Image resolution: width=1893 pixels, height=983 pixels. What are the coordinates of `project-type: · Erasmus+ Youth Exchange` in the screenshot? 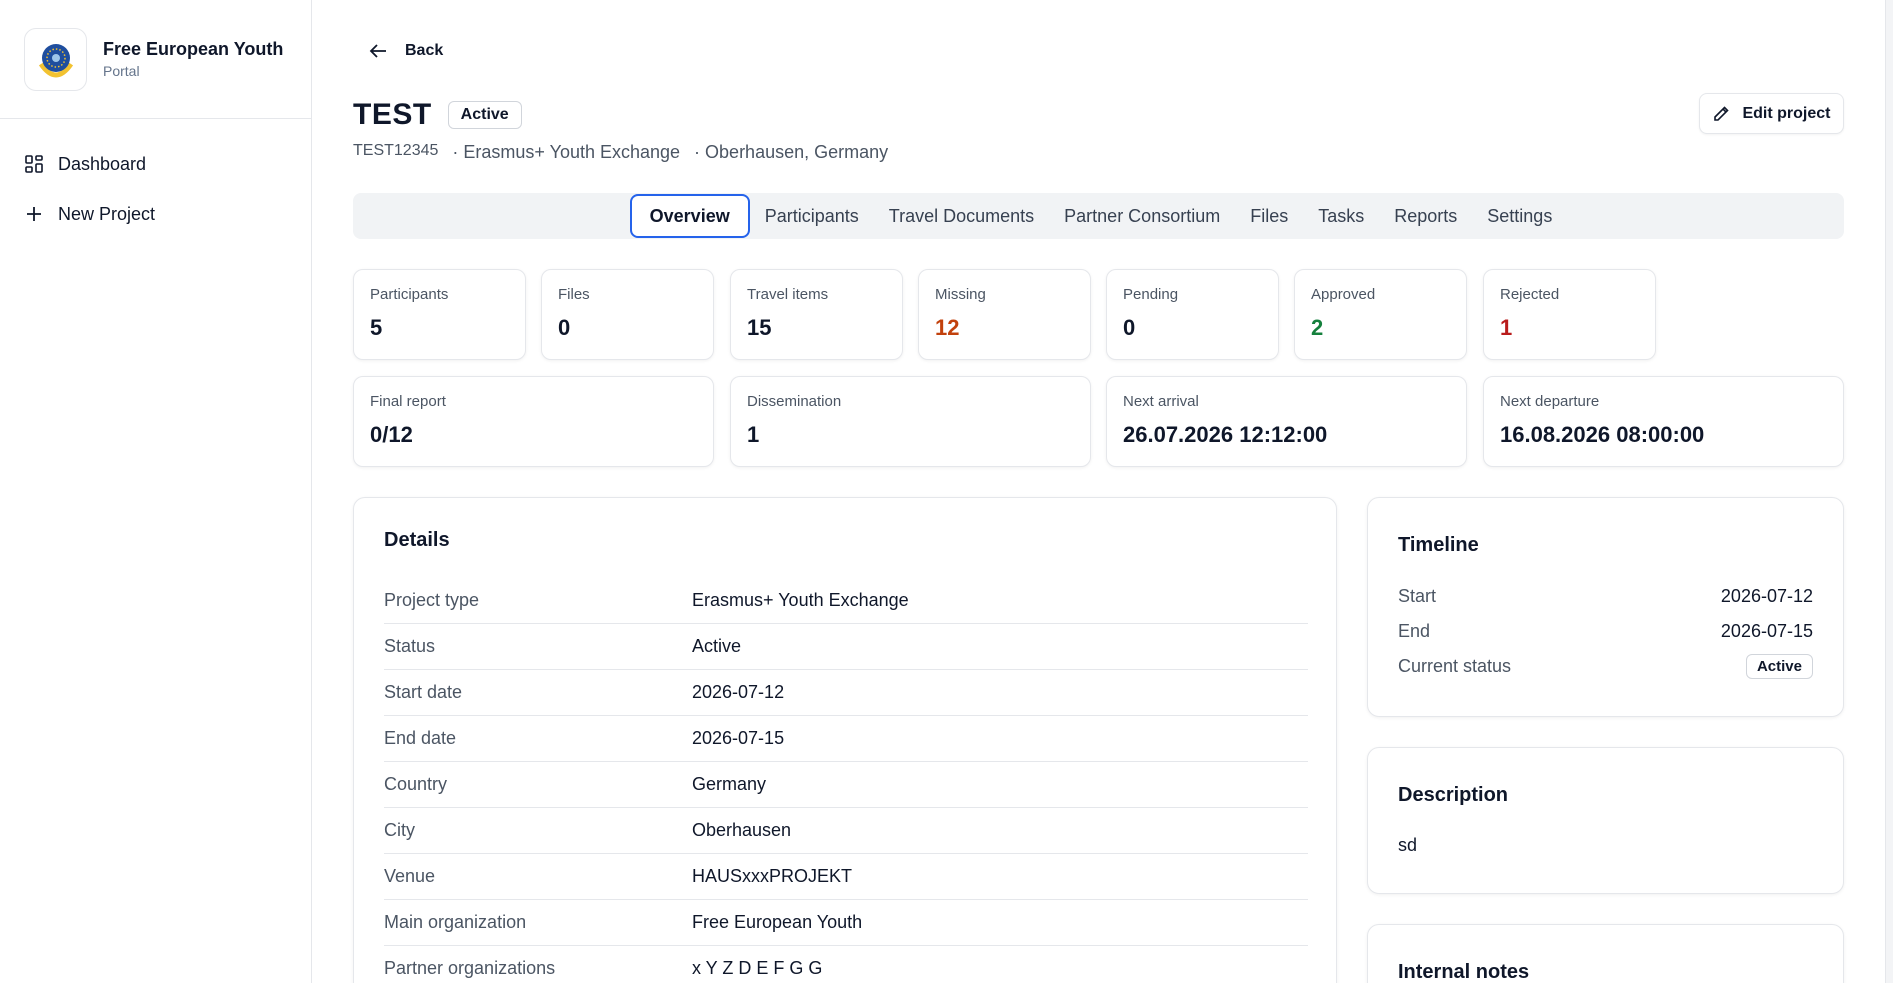 It's located at (566, 152).